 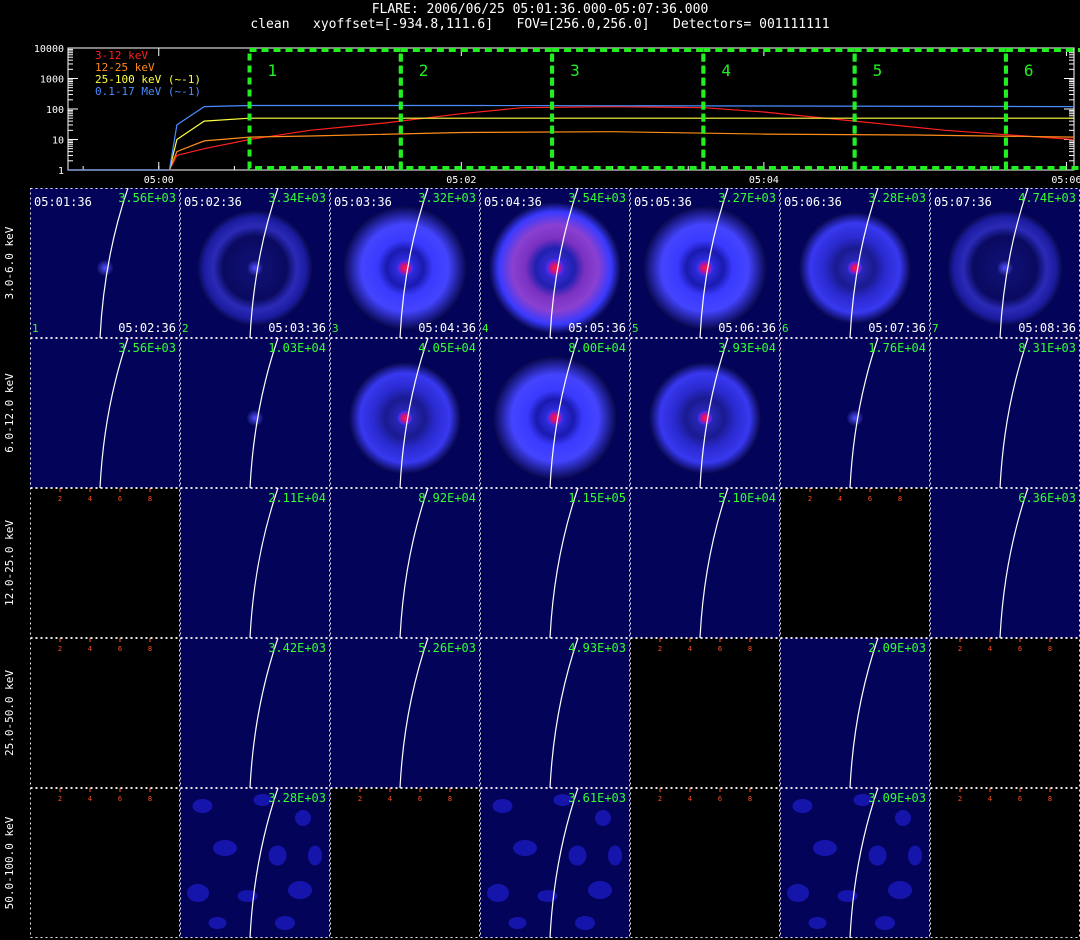 I want to click on x-tick-label: 05:02, so click(x=461, y=180).